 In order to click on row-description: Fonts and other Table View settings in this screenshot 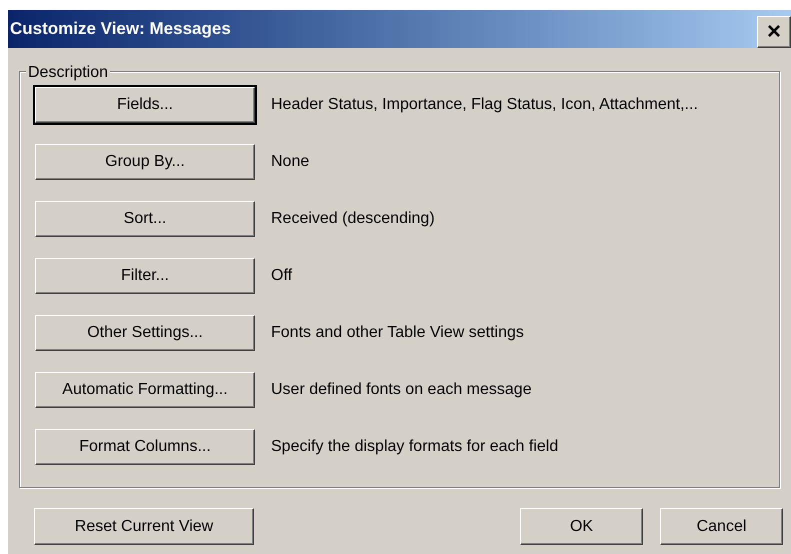, I will do `click(397, 333)`.